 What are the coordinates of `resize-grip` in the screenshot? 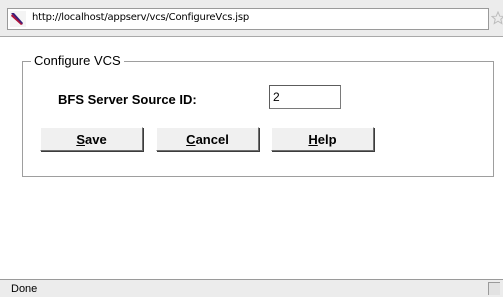 It's located at (494, 288).